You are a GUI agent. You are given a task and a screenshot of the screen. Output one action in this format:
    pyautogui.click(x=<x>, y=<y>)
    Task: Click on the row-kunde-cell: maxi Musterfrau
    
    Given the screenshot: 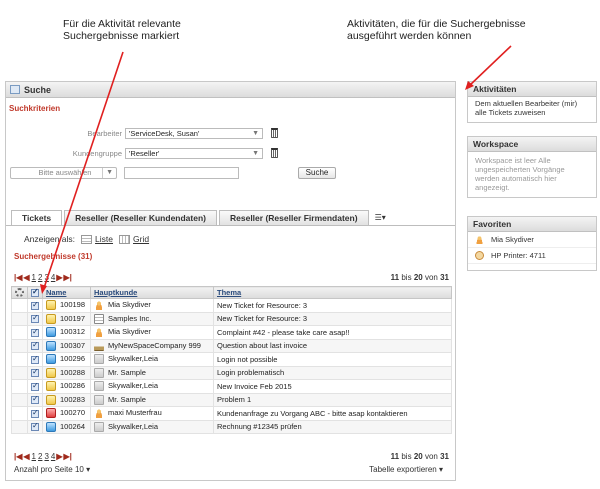 What is the action you would take?
    pyautogui.click(x=152, y=413)
    